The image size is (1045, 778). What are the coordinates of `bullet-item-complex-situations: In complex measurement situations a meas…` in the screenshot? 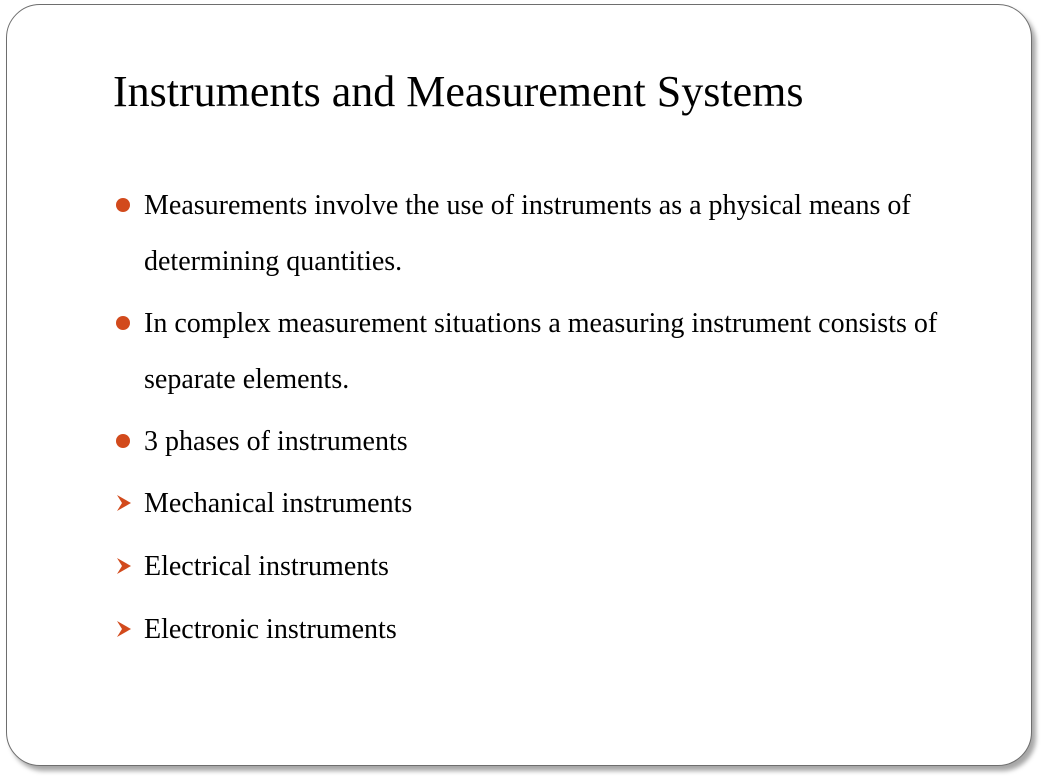 It's located at (553, 352).